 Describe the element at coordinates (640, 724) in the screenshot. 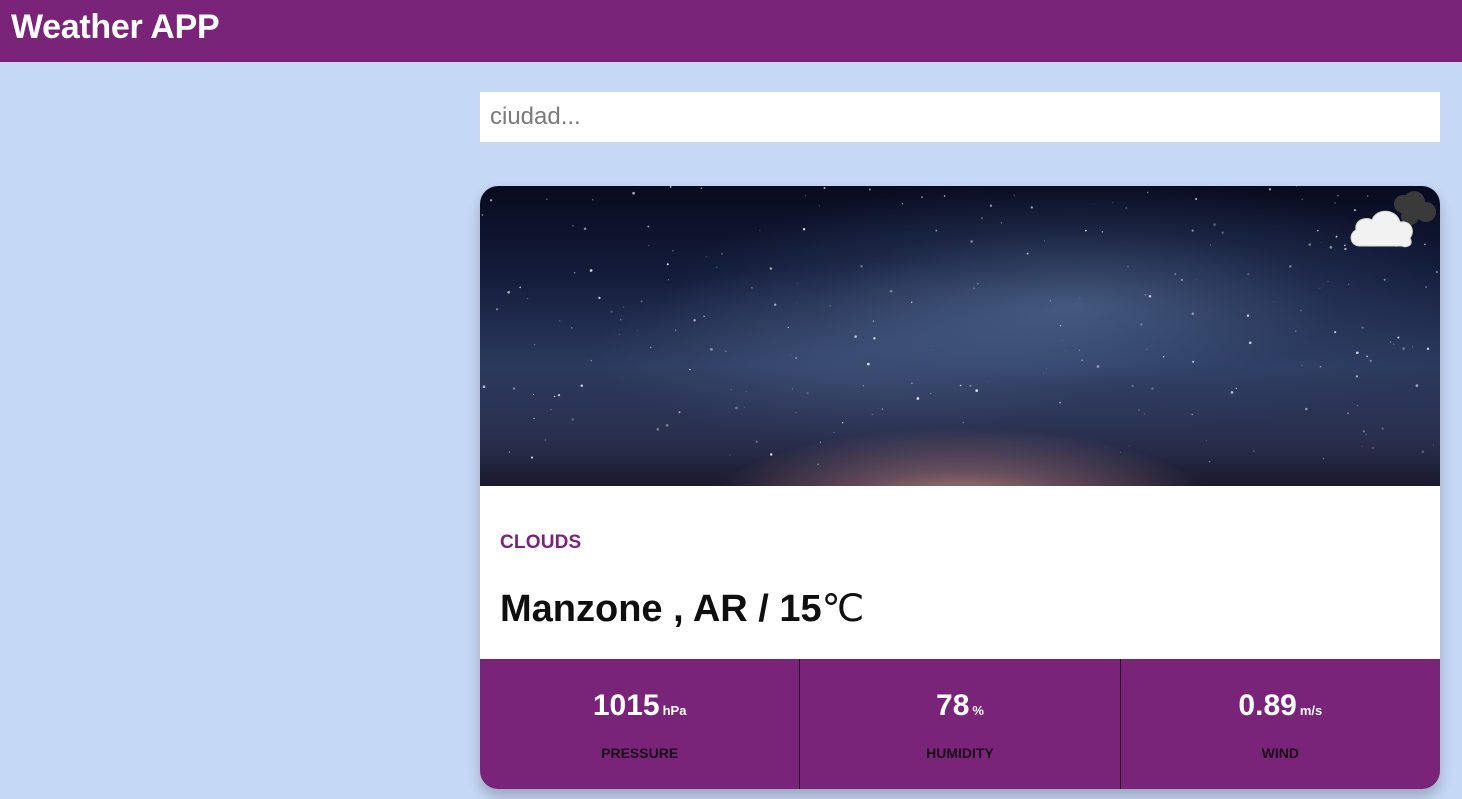

I see `stat-pressure: 1015 hPa PRESSURE` at that location.